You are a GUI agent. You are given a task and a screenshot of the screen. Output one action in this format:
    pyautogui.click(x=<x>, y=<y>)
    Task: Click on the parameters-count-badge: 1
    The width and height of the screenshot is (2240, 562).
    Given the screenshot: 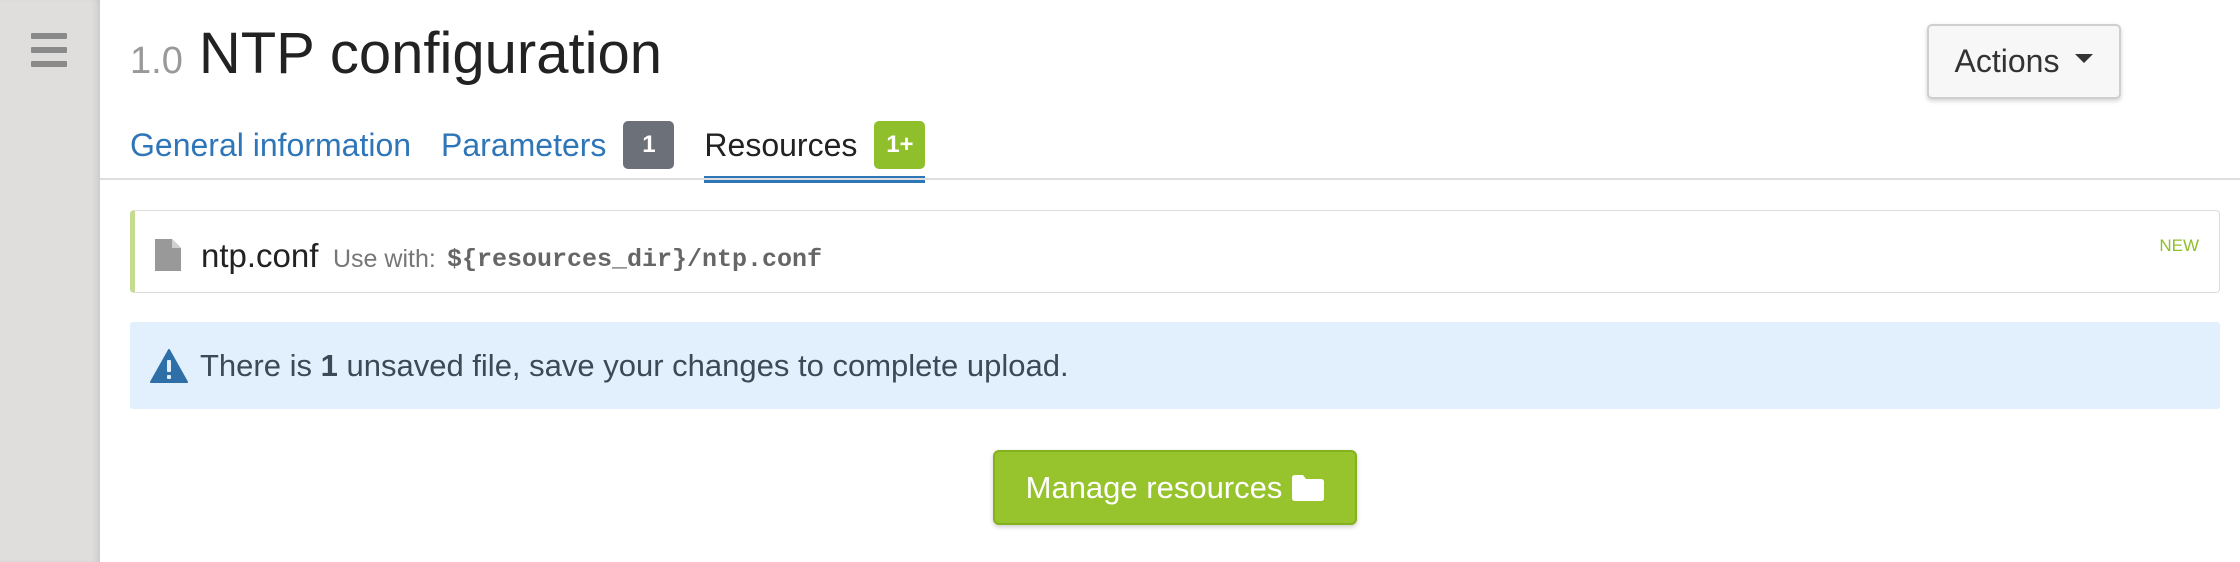 What is the action you would take?
    pyautogui.click(x=649, y=145)
    